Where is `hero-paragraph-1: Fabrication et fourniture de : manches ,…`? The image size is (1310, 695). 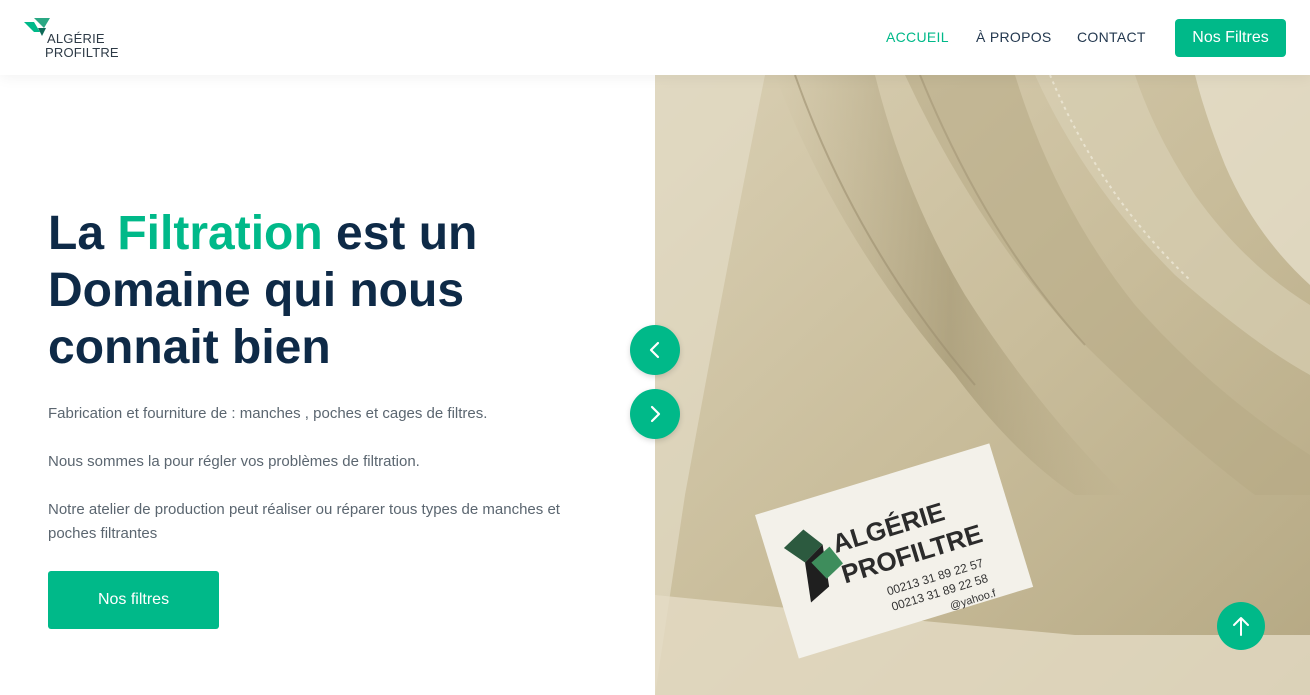
hero-paragraph-1: Fabrication et fourniture de : manches ,… is located at coordinates (268, 413).